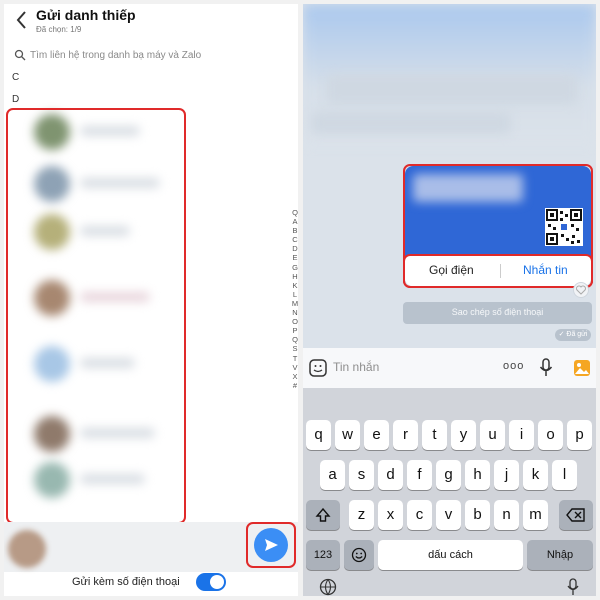 This screenshot has width=600, height=600. Describe the element at coordinates (294, 367) in the screenshot. I see `alphabet-index-letter: V` at that location.